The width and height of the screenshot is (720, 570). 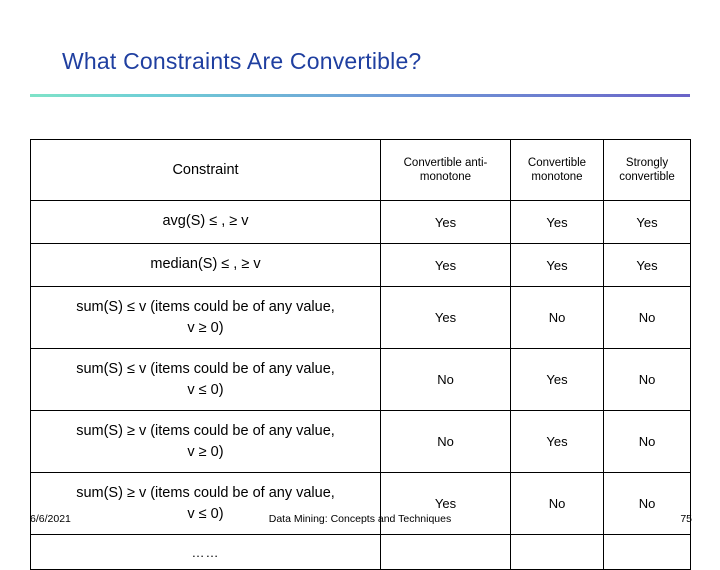 What do you see at coordinates (445, 162) in the screenshot?
I see `header-line-1: Convertible anti-` at bounding box center [445, 162].